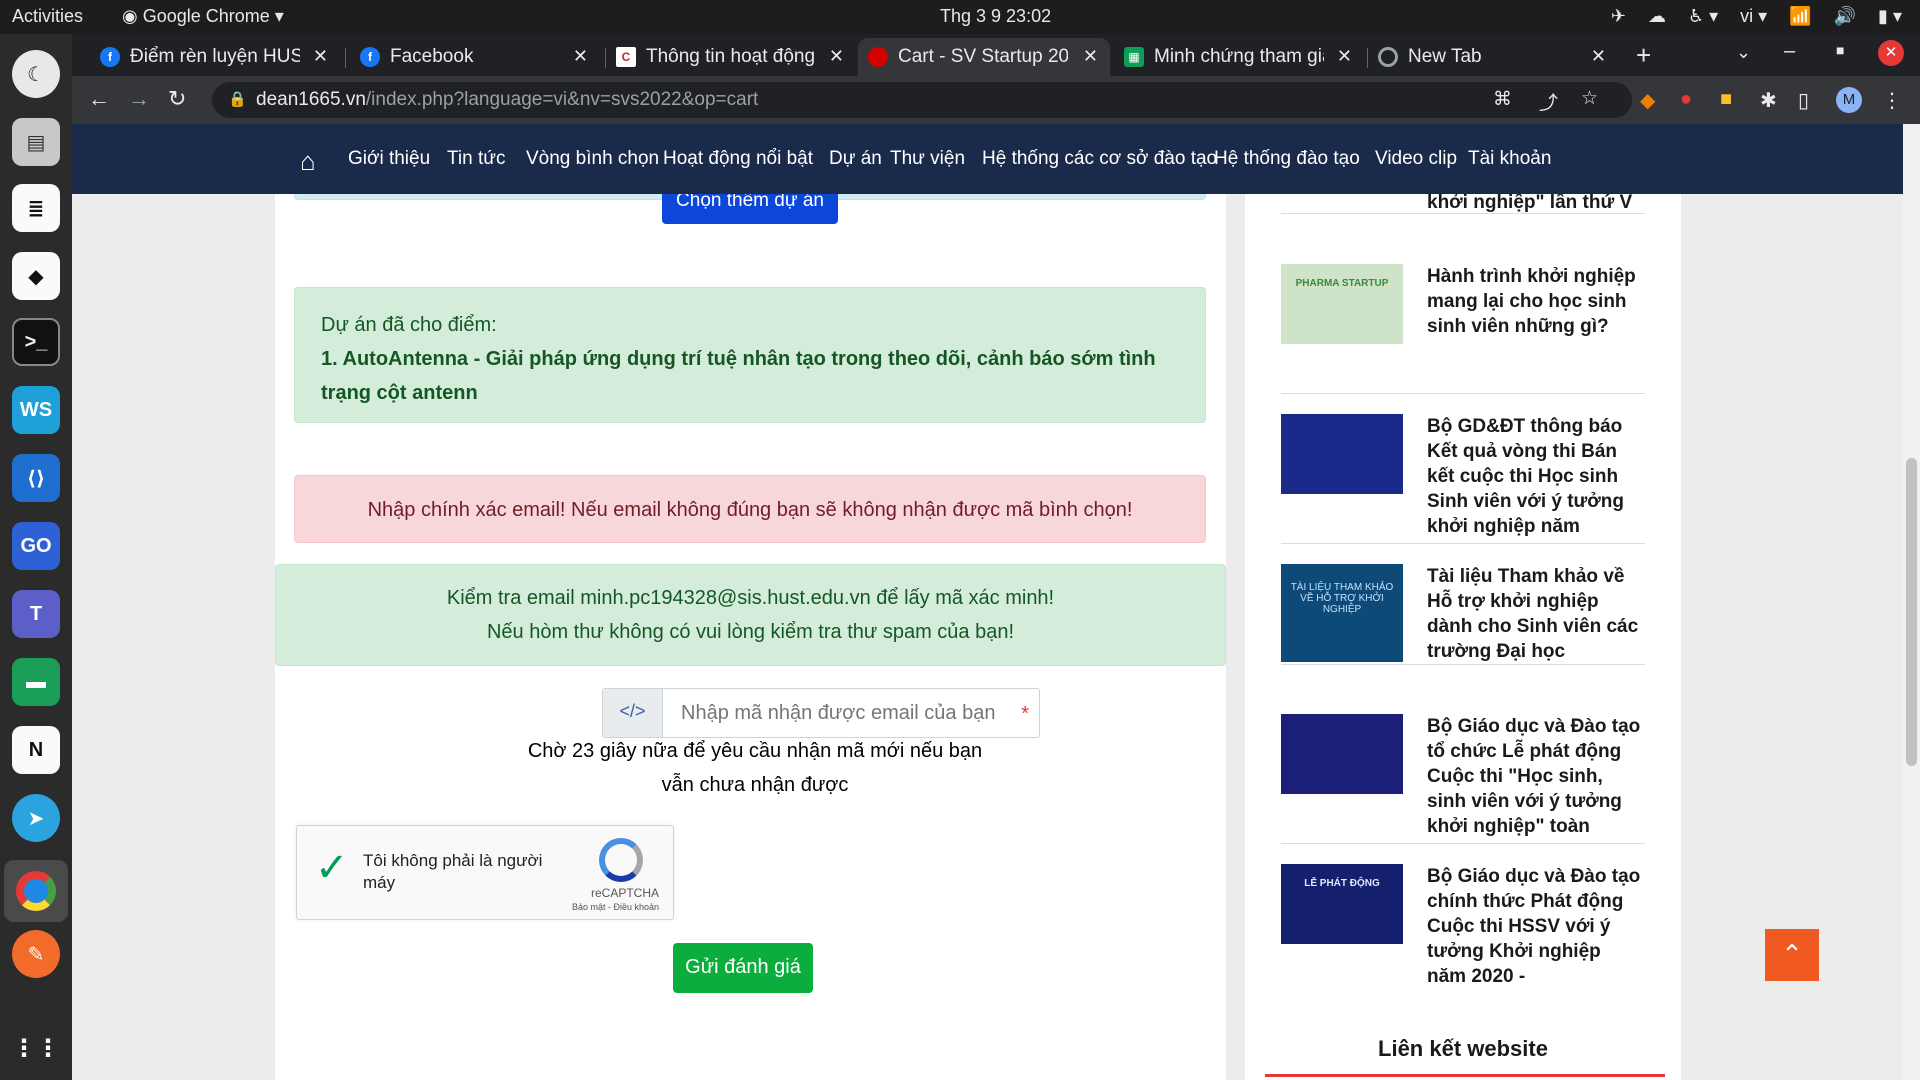  I want to click on metamask-extension-icon: ◆, so click(1647, 100).